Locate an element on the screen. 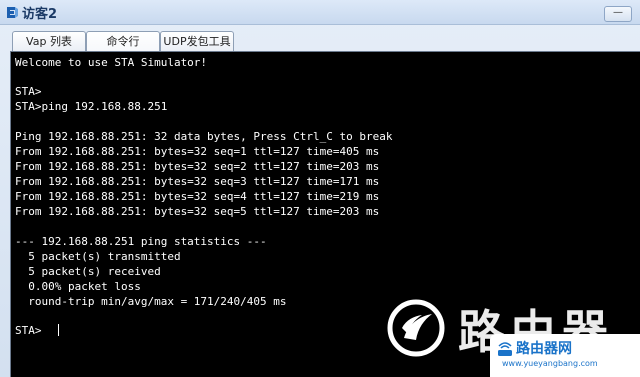  app-icon is located at coordinates (12, 12).